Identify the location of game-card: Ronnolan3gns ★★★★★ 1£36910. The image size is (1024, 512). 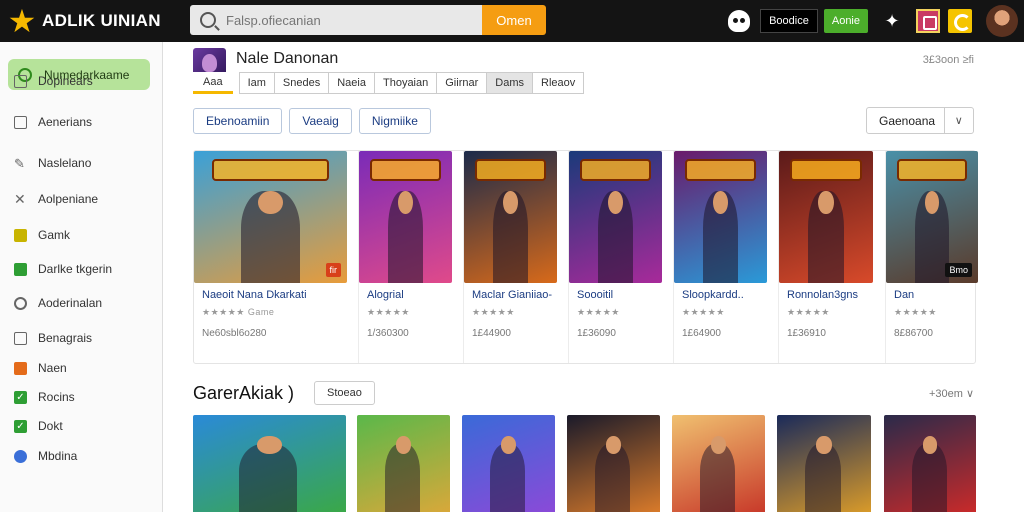
(830, 257).